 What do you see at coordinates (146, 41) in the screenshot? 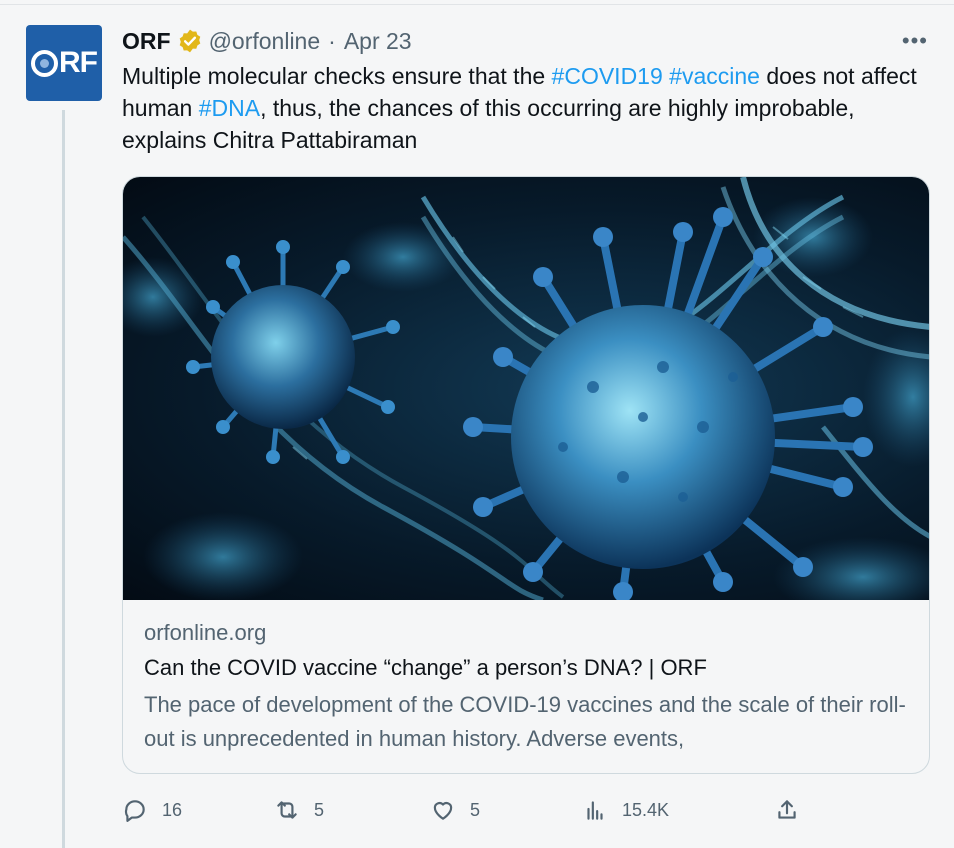
I see `author-name: ORF` at bounding box center [146, 41].